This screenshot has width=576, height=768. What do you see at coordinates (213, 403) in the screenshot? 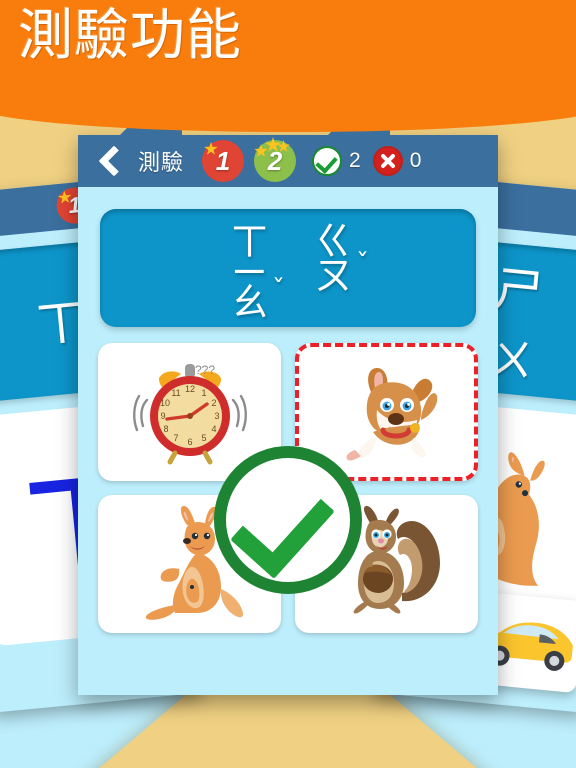
I see `svg-text: 2` at bounding box center [213, 403].